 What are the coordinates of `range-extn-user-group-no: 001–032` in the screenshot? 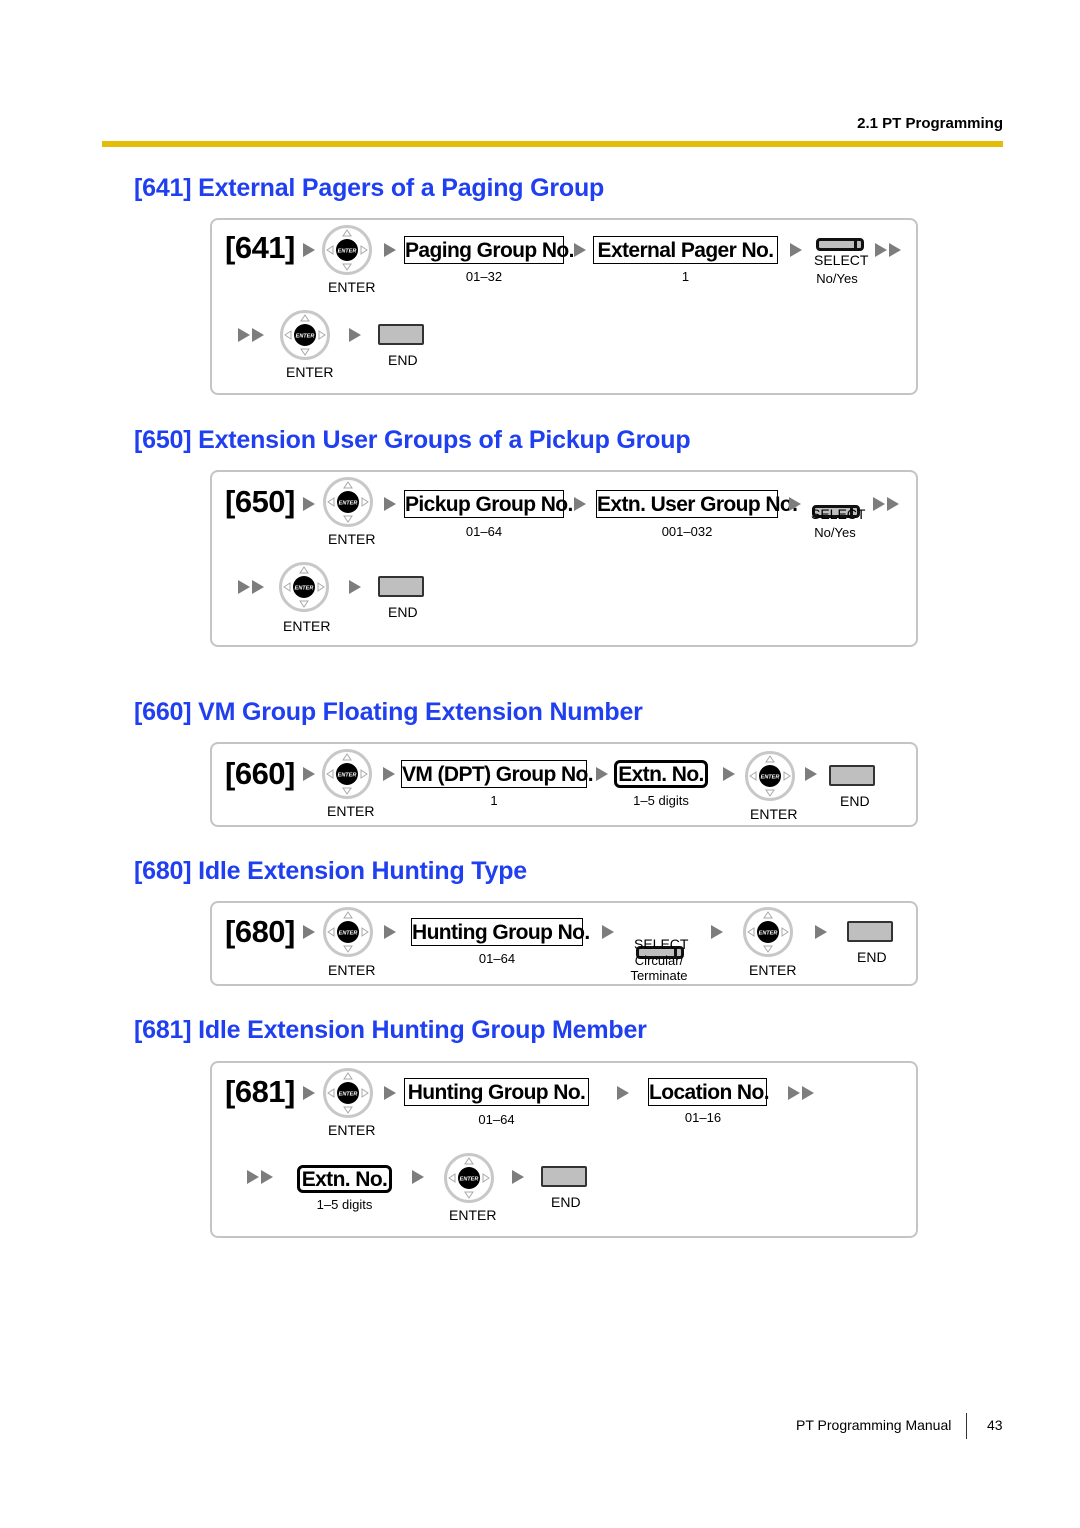 It's located at (687, 531).